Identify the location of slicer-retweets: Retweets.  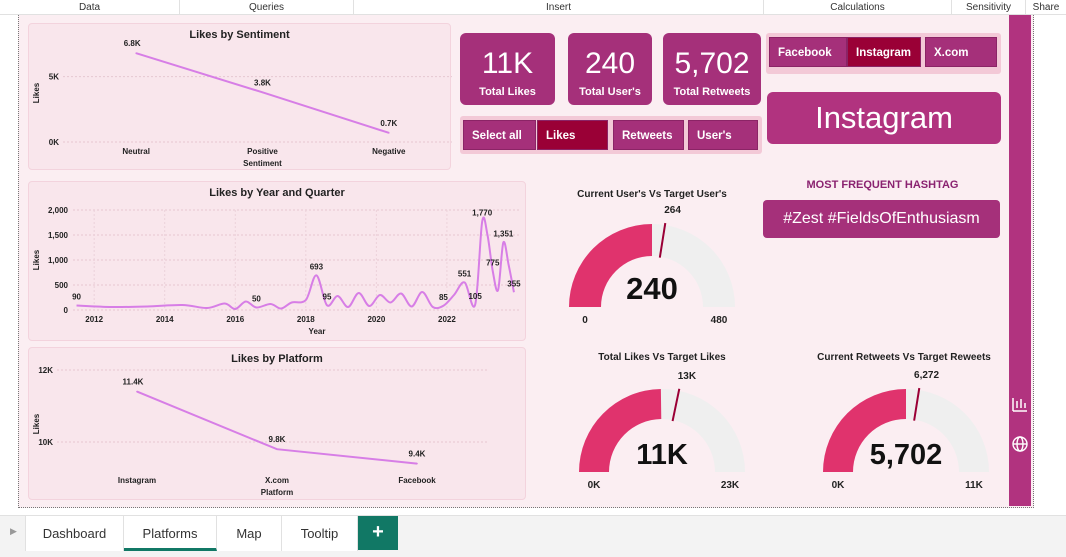
(648, 135).